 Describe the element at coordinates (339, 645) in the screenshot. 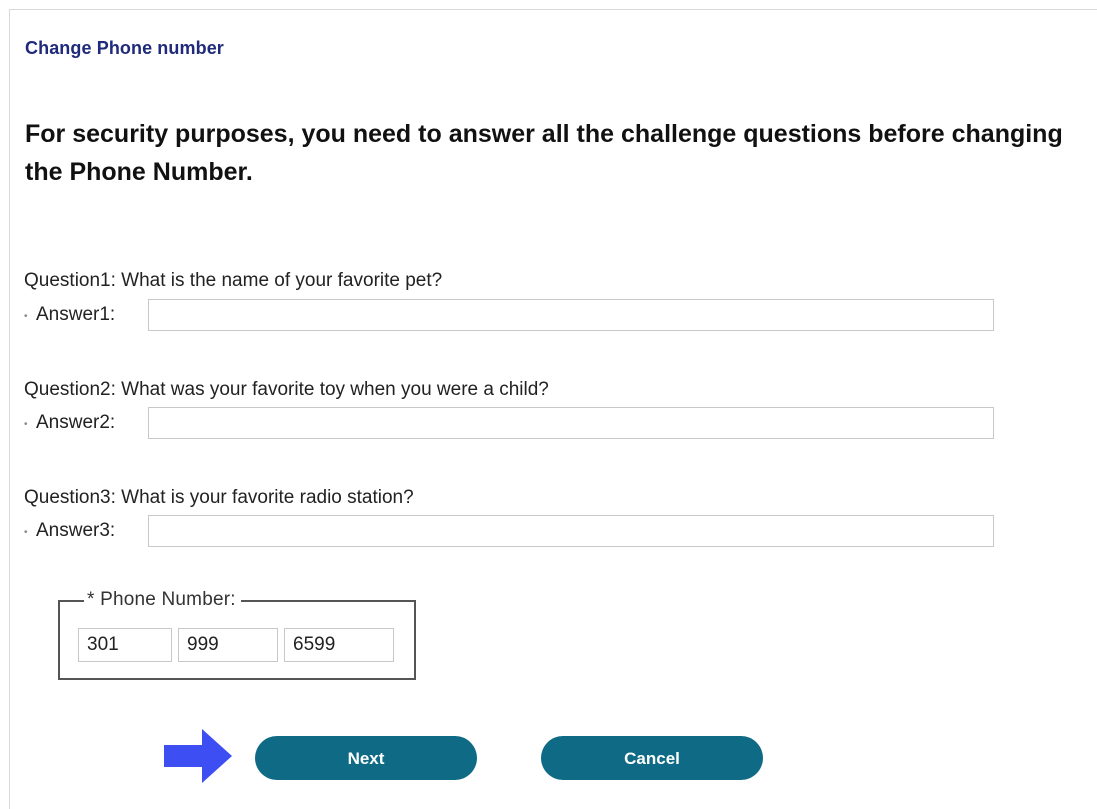

I see `phone-line-input` at that location.